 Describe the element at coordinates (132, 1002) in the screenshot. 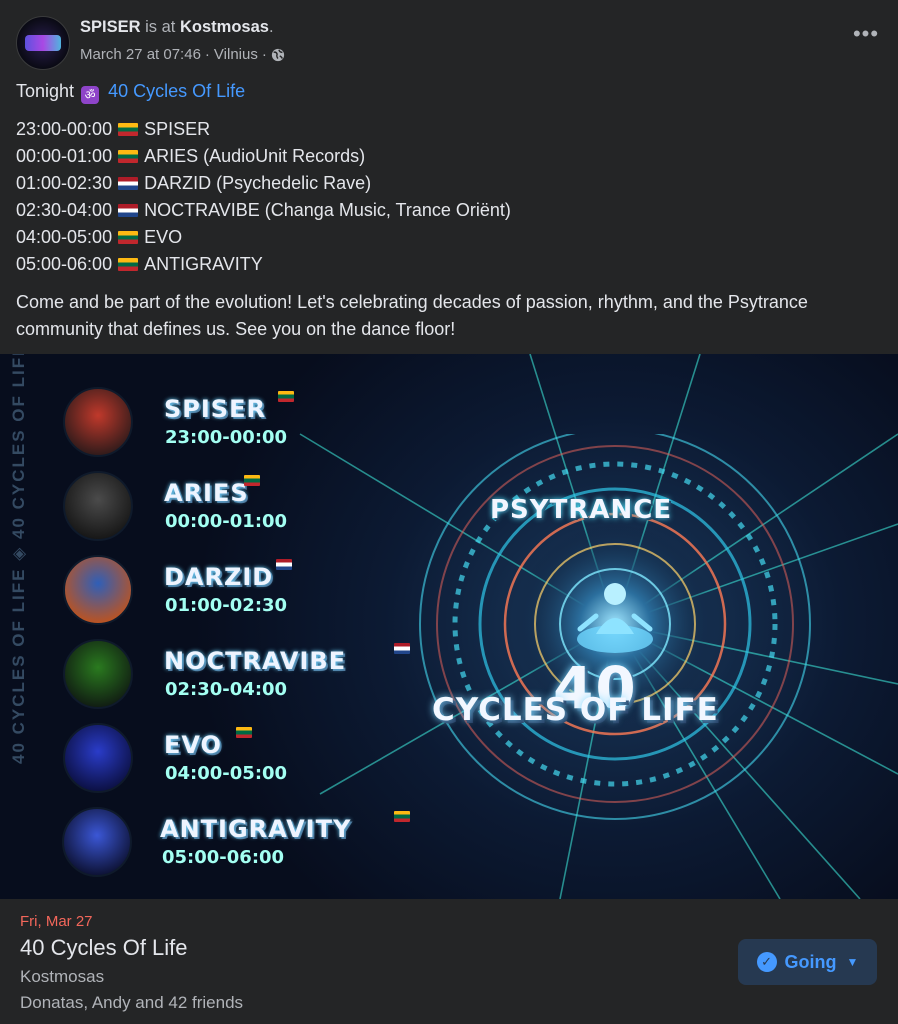

I see `event-friends: Donatas, Andy and 42 friends` at that location.